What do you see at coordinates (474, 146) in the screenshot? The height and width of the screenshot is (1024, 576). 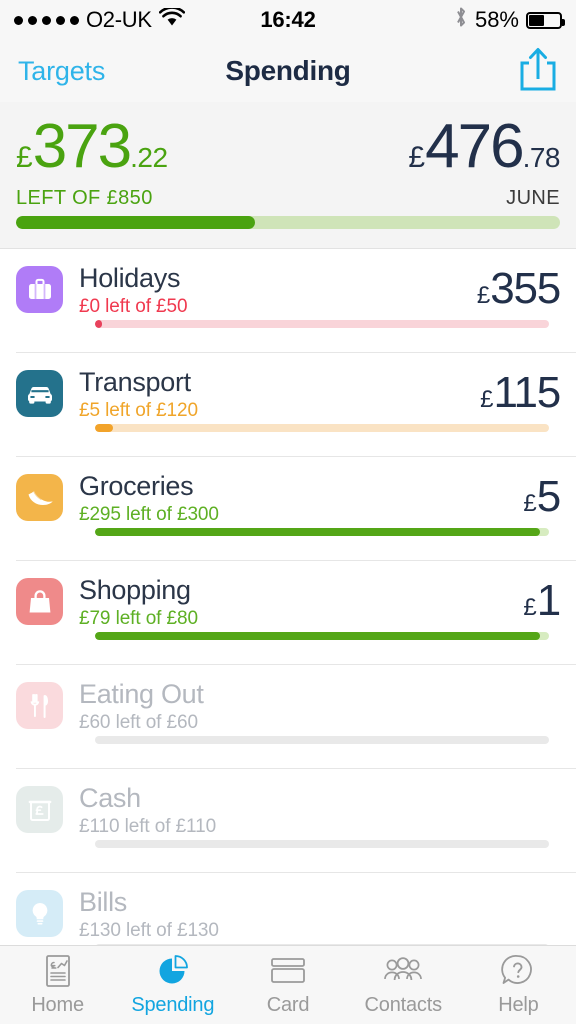 I see `spent-integer: 476` at bounding box center [474, 146].